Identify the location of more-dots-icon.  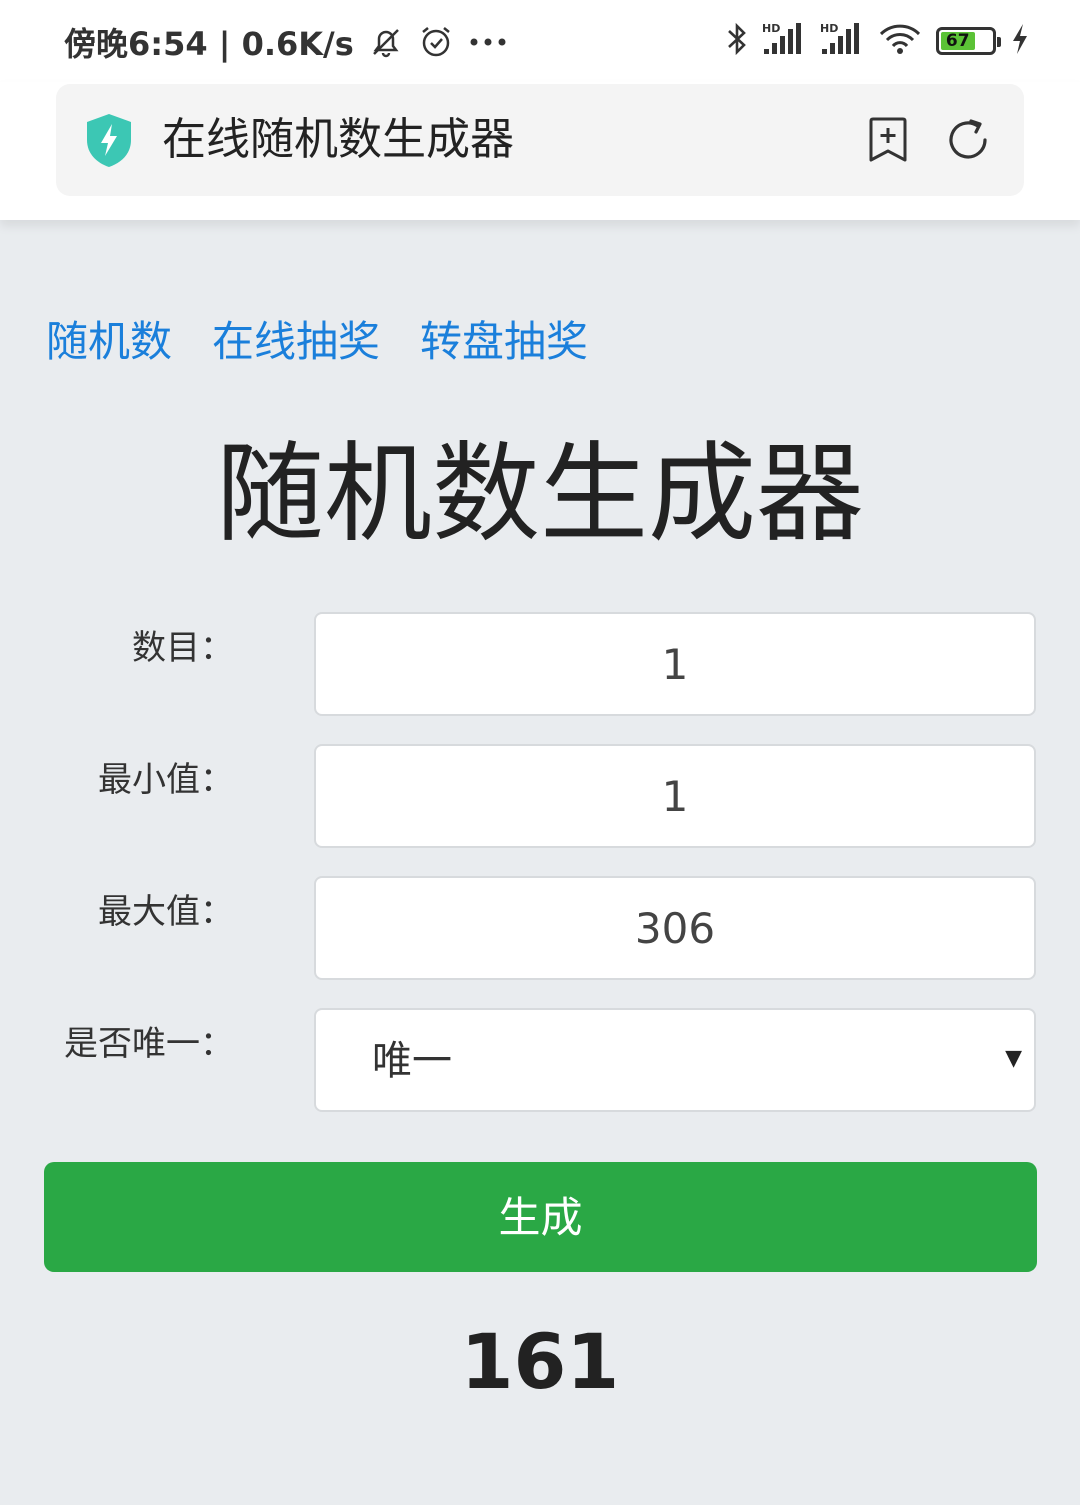
(488, 42).